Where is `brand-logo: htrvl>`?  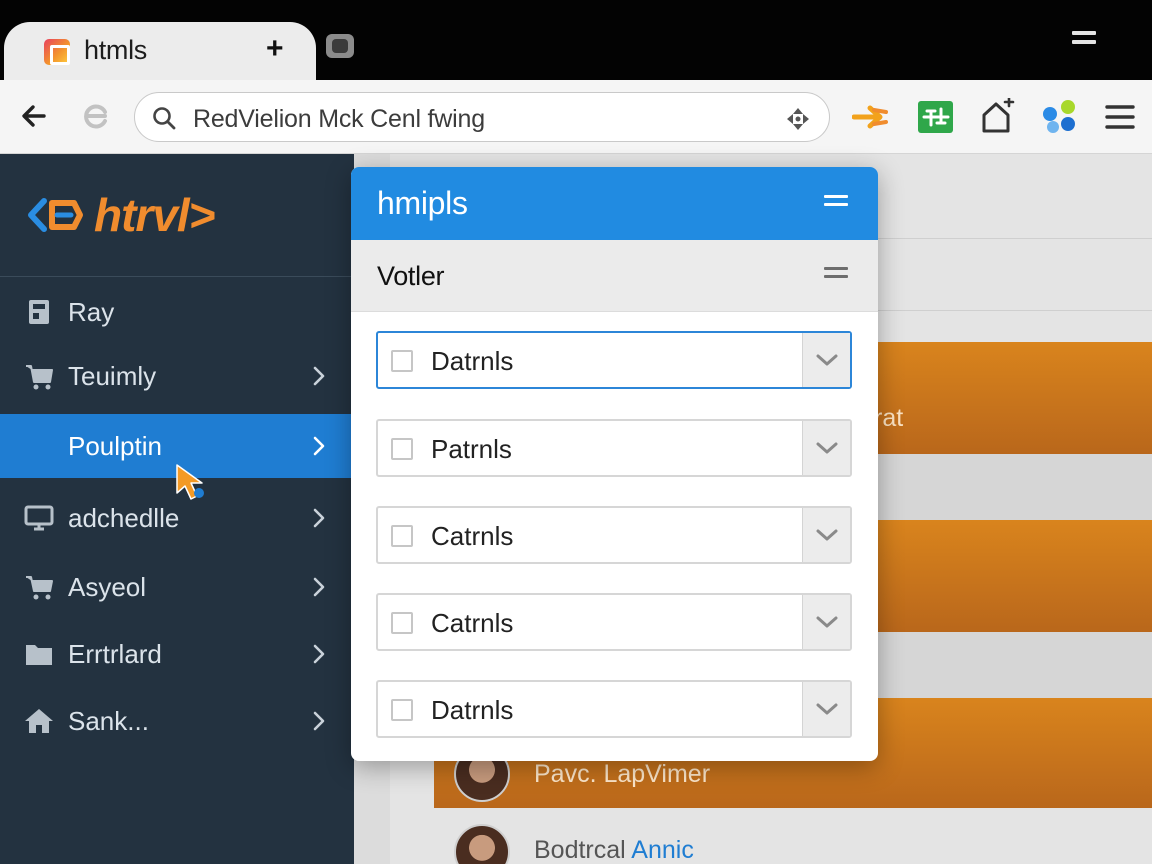 brand-logo: htrvl> is located at coordinates (122, 215).